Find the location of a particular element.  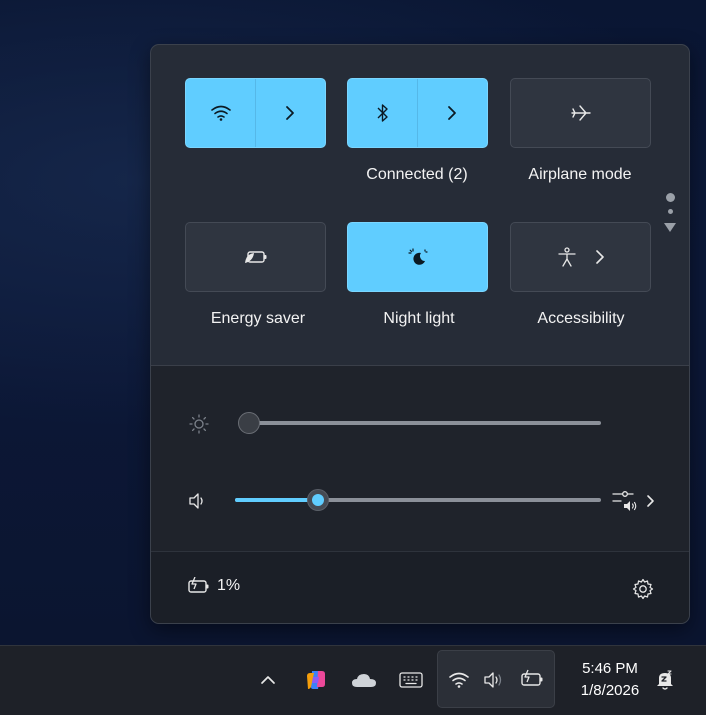

taskbar: 5:46 PM 1/8/2026 is located at coordinates (353, 680).